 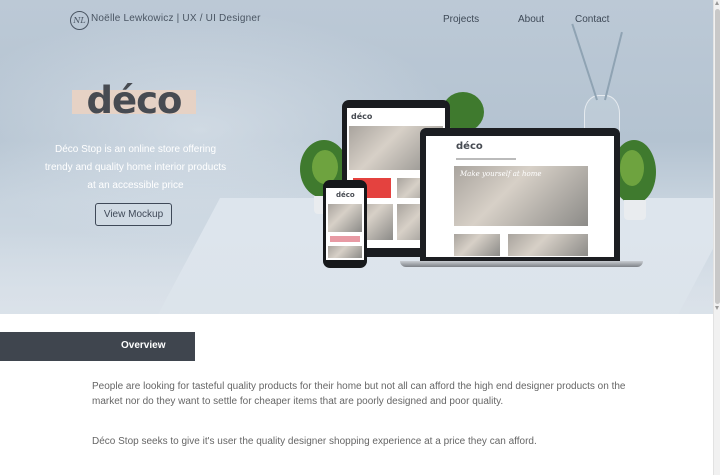 I want to click on deco-logo: déco, so click(x=134, y=100).